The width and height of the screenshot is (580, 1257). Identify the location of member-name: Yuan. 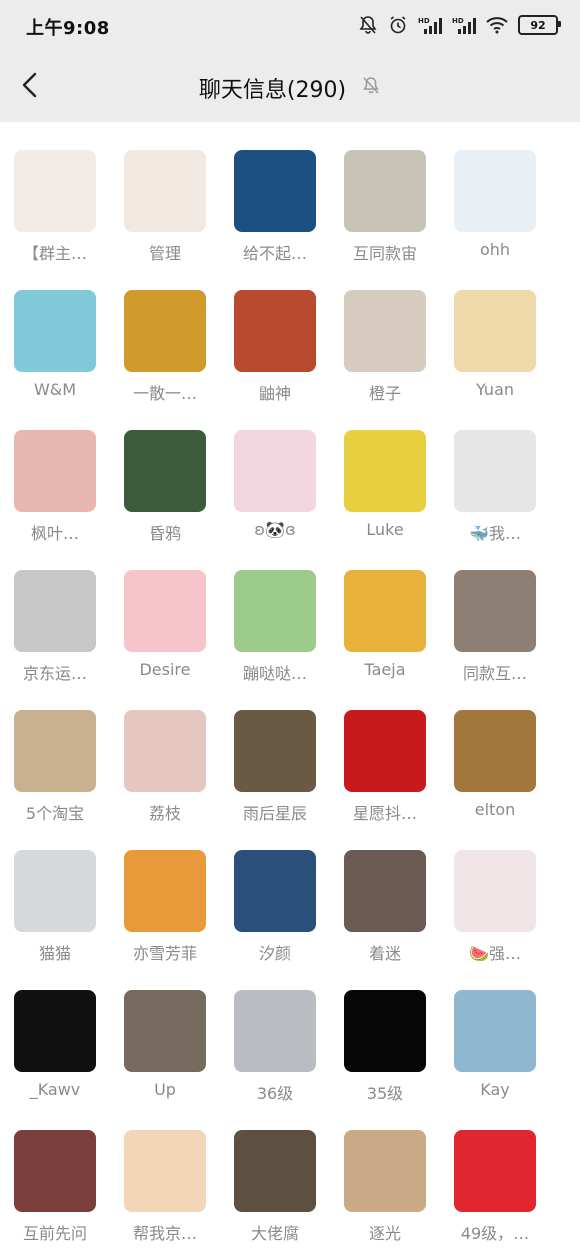
(495, 389).